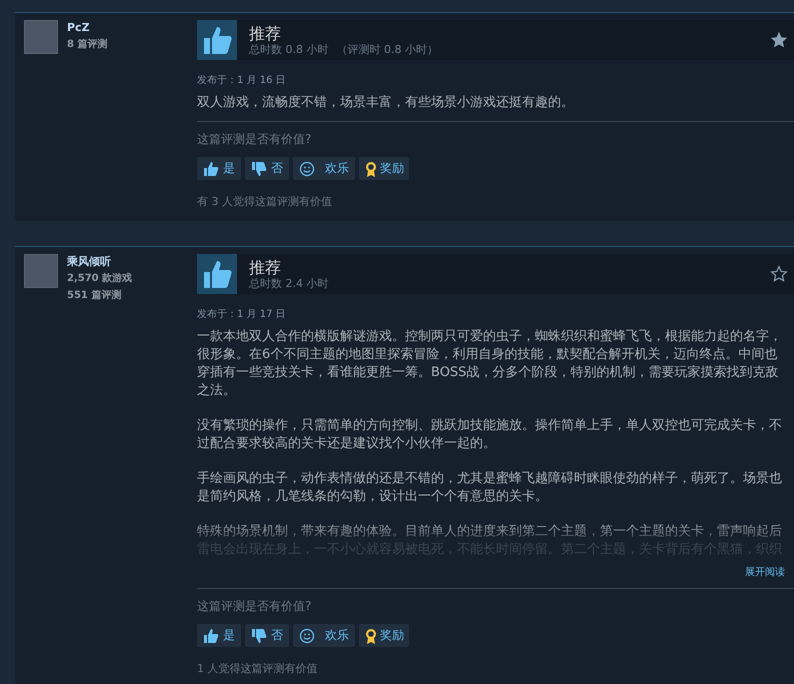 The width and height of the screenshot is (794, 684). I want to click on post-date: 发布于：1 月 17 日, so click(242, 315).